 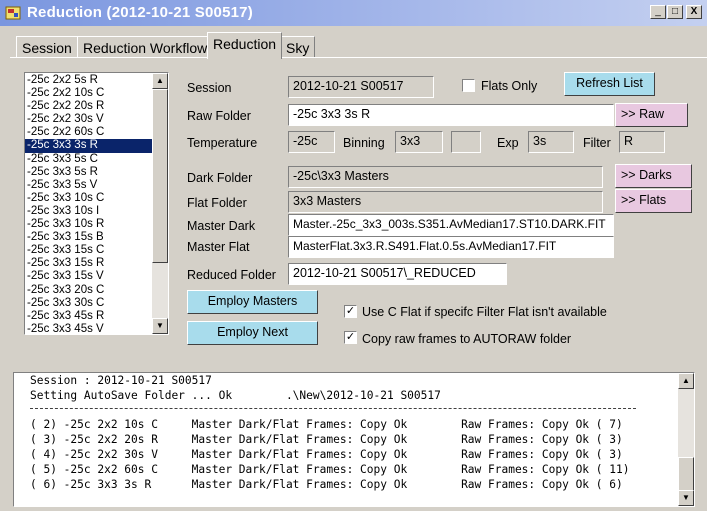 What do you see at coordinates (88, 303) in the screenshot?
I see `list-item: -25c 3x3 30s C` at bounding box center [88, 303].